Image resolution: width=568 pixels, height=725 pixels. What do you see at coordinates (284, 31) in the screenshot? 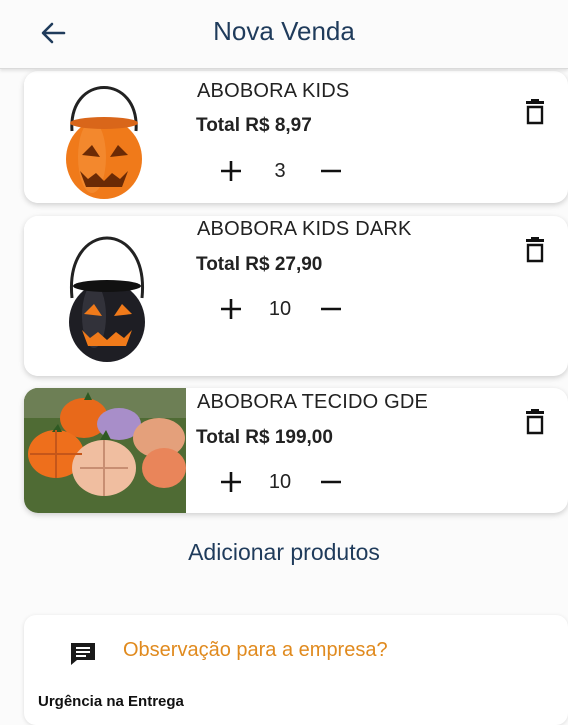
I see `page-title: Nova Venda` at bounding box center [284, 31].